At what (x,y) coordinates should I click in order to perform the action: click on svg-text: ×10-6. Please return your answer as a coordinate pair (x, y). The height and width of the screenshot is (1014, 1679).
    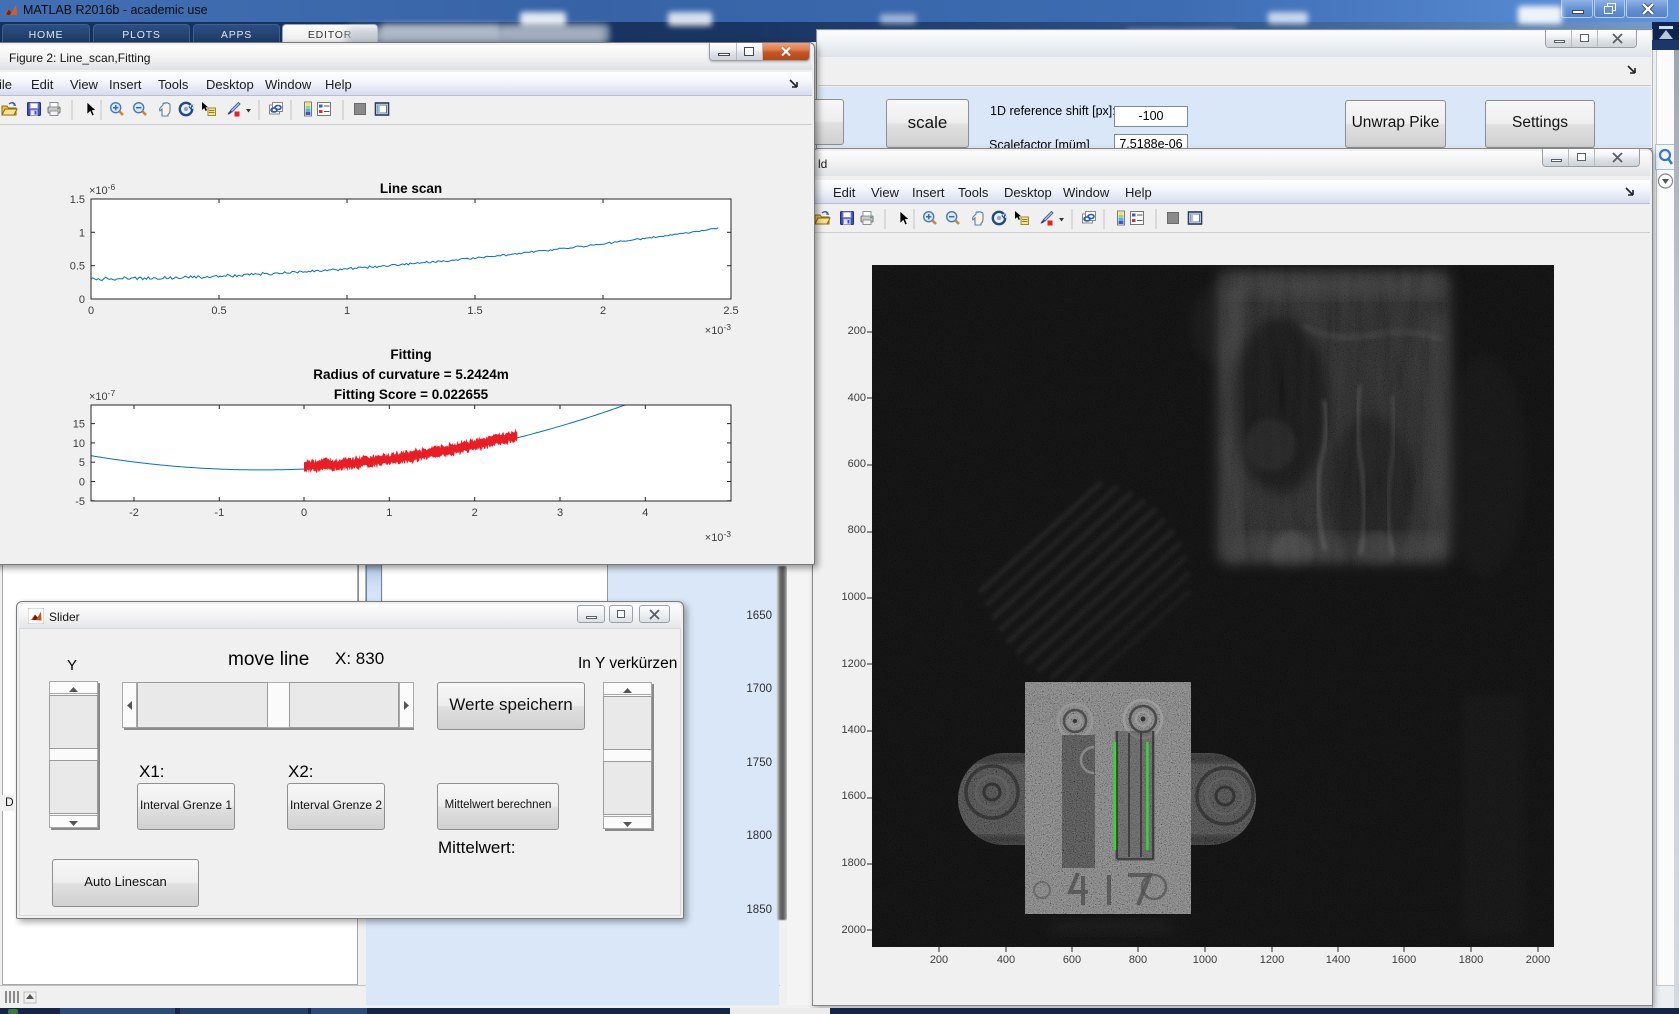
    Looking at the image, I should click on (102, 189).